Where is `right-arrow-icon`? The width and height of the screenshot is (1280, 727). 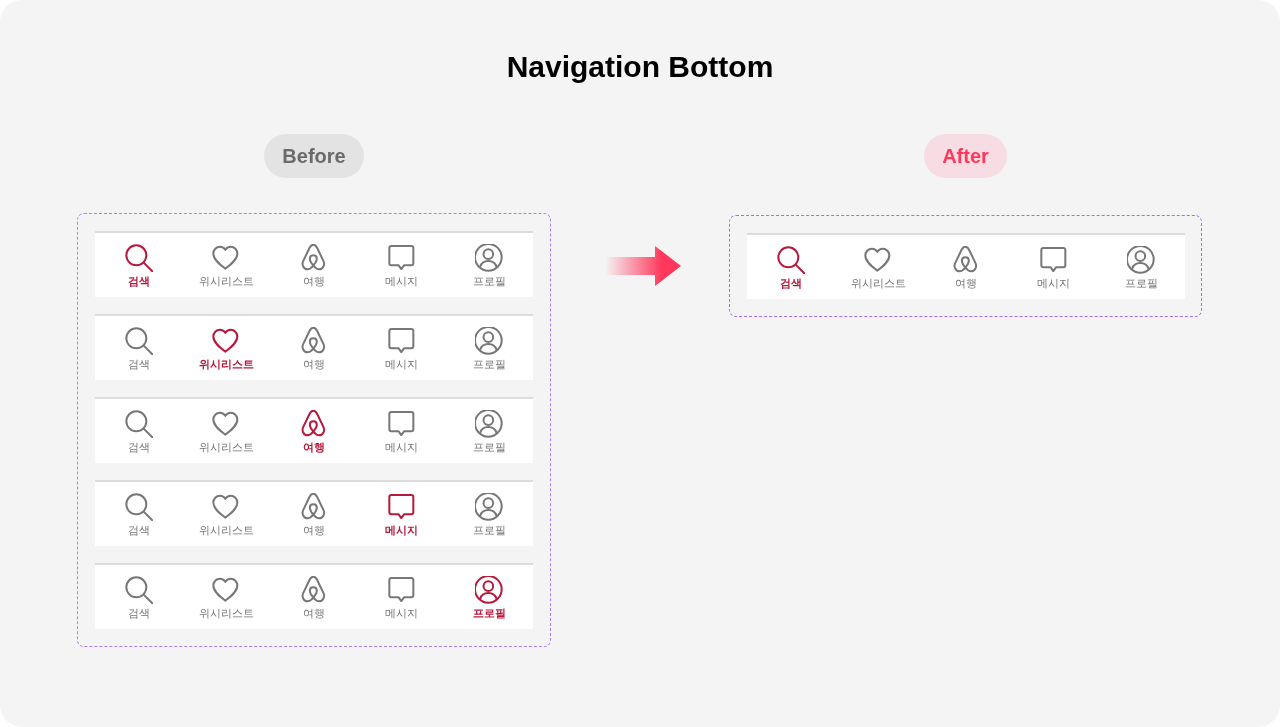
right-arrow-icon is located at coordinates (643, 266).